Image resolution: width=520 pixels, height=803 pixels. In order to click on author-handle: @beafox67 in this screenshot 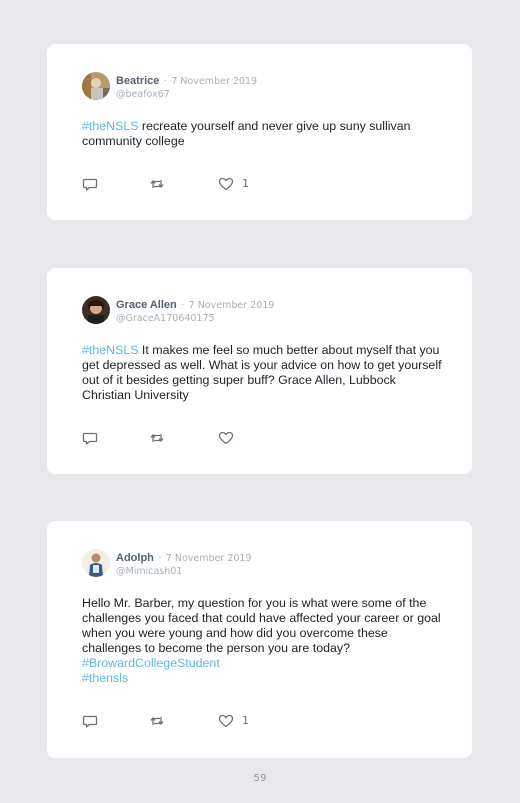, I will do `click(186, 94)`.